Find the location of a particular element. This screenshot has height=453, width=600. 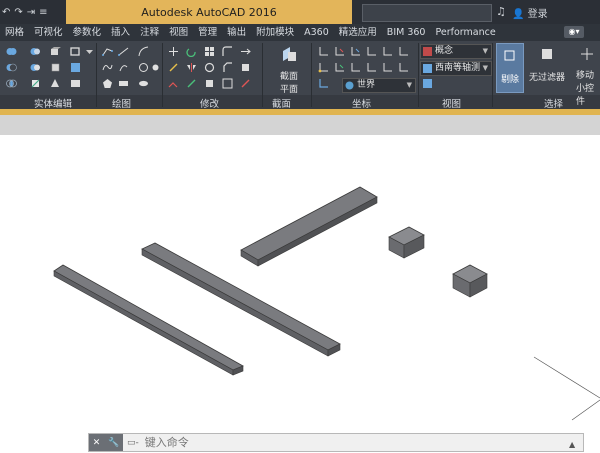

tab-addins: 附加模块 is located at coordinates (275, 32).